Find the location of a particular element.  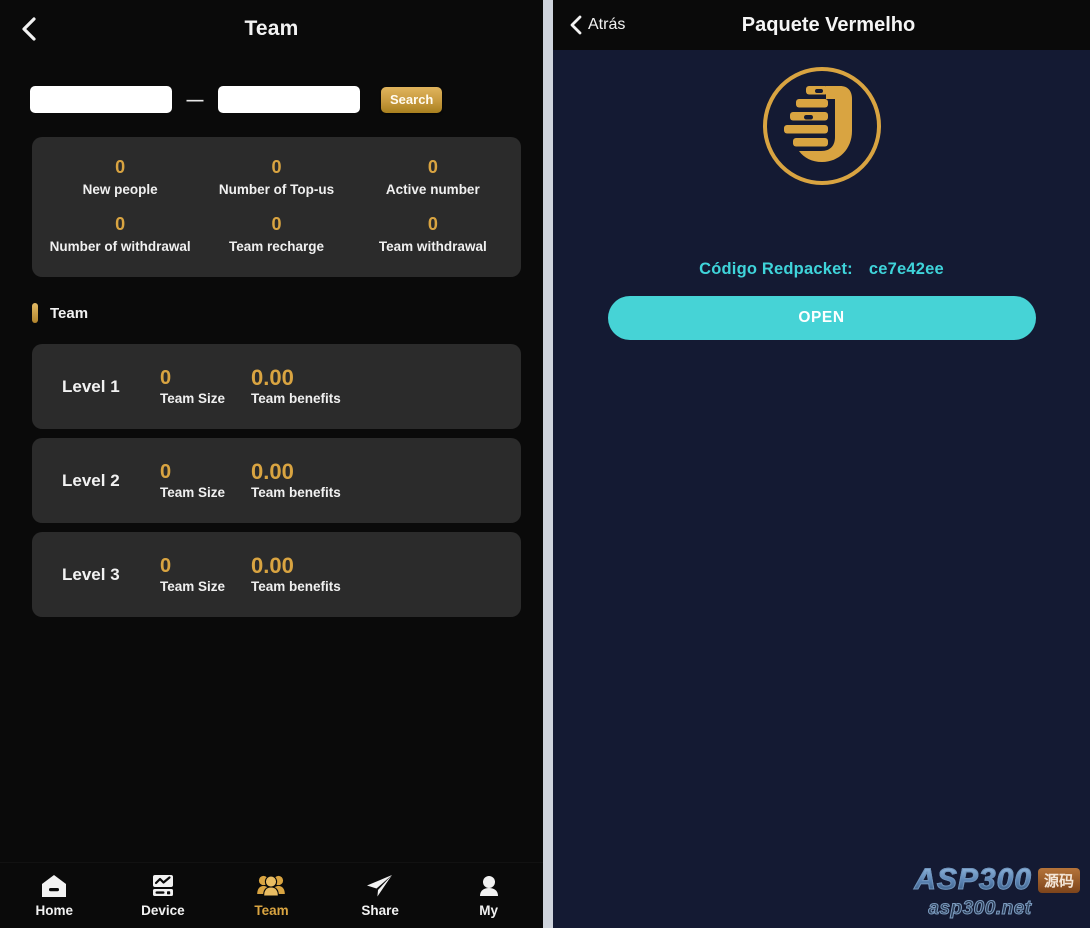

brand-u-circle-logo is located at coordinates (821, 126).